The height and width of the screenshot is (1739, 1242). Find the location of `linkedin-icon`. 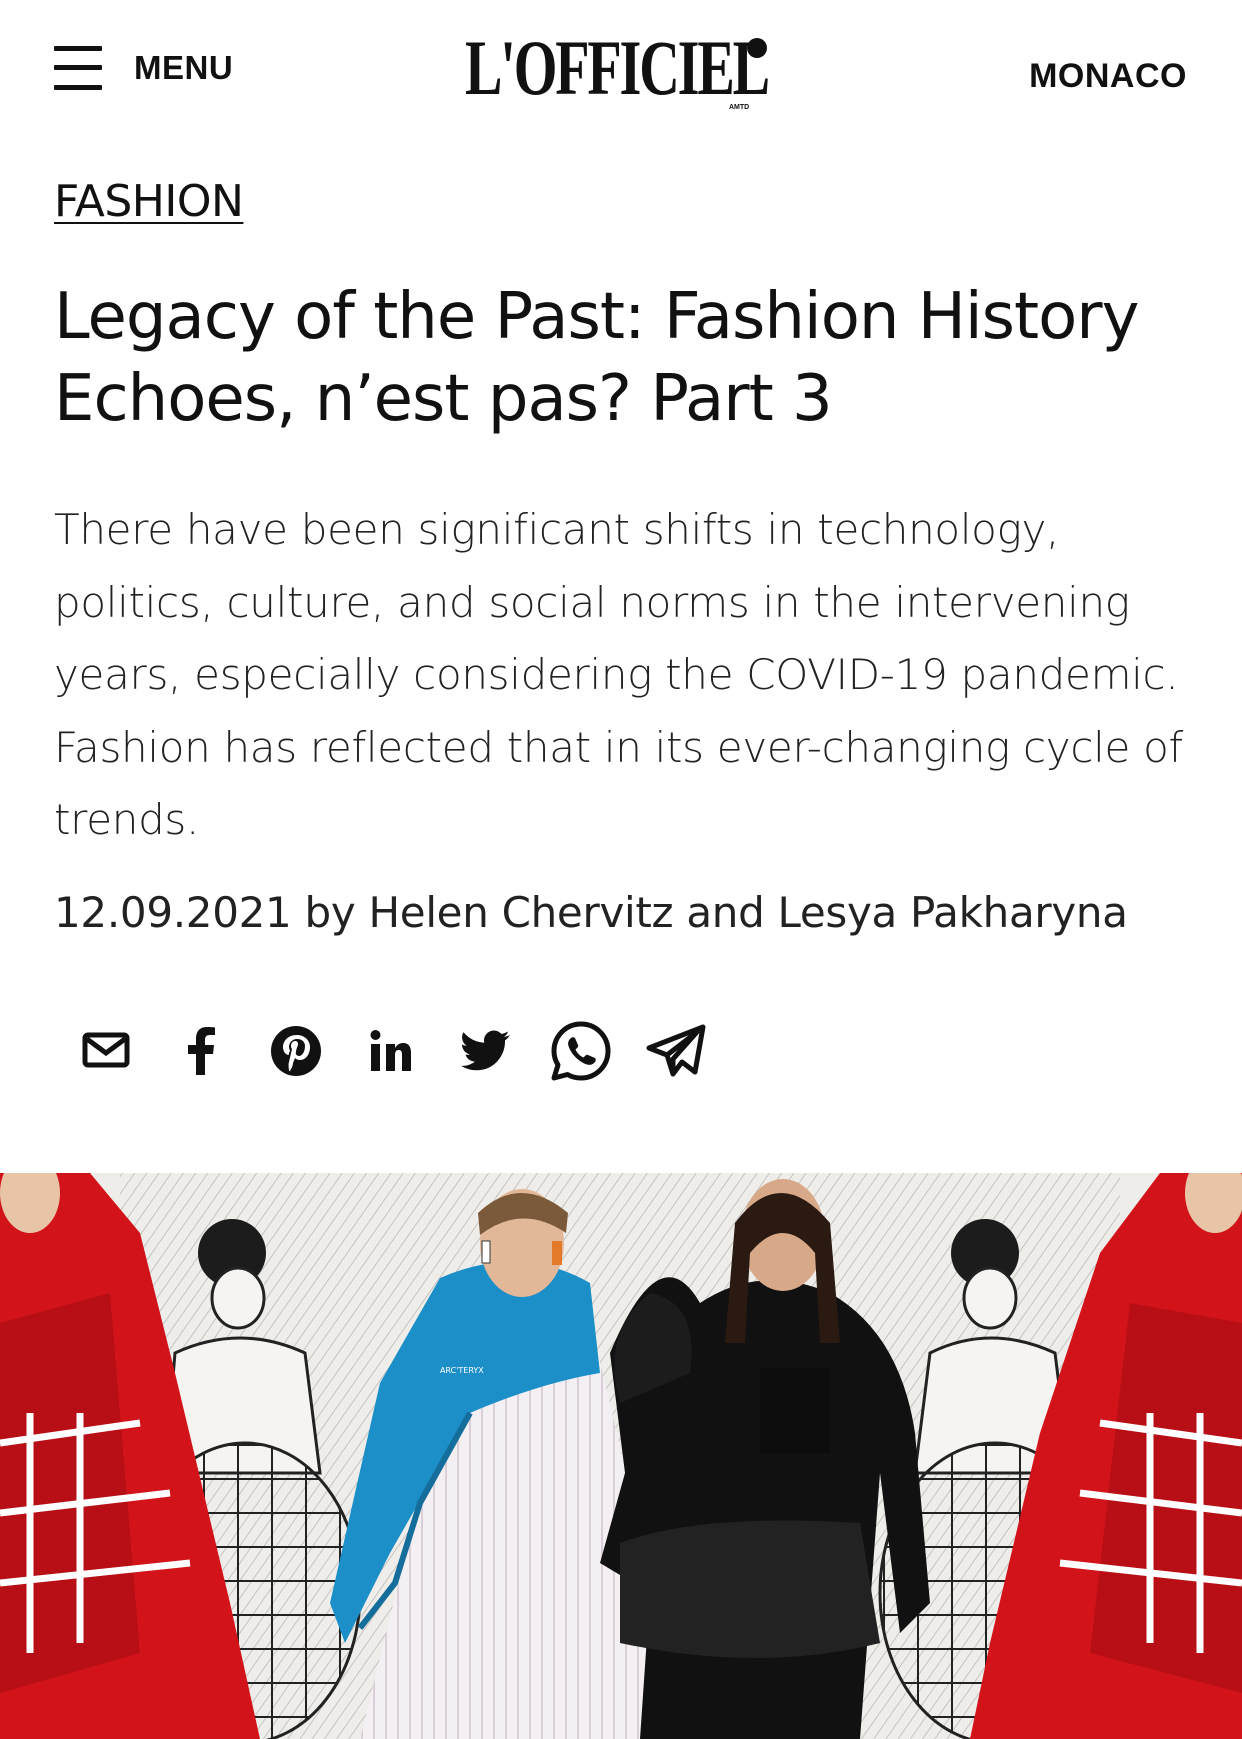

linkedin-icon is located at coordinates (390, 1050).